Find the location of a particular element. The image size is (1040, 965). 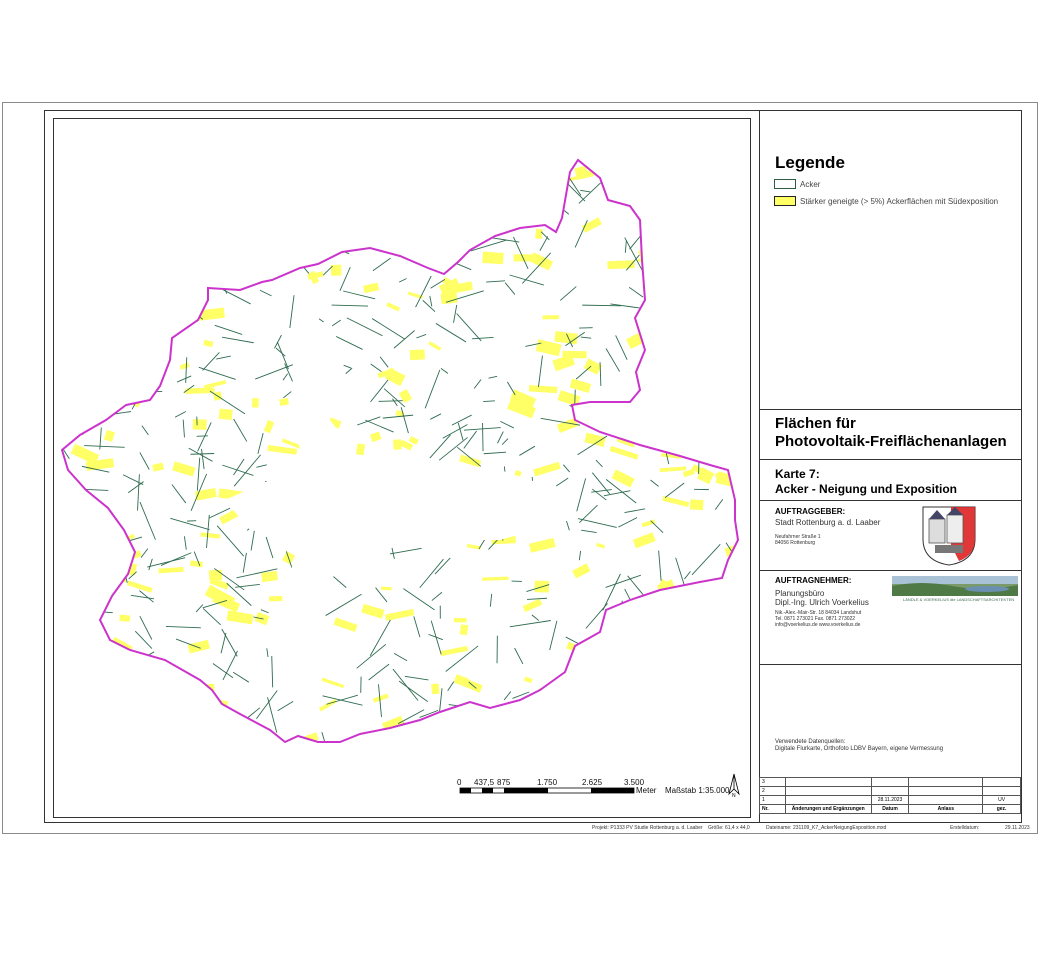

client-label: AUFTRAGGEBER: is located at coordinates (810, 511).